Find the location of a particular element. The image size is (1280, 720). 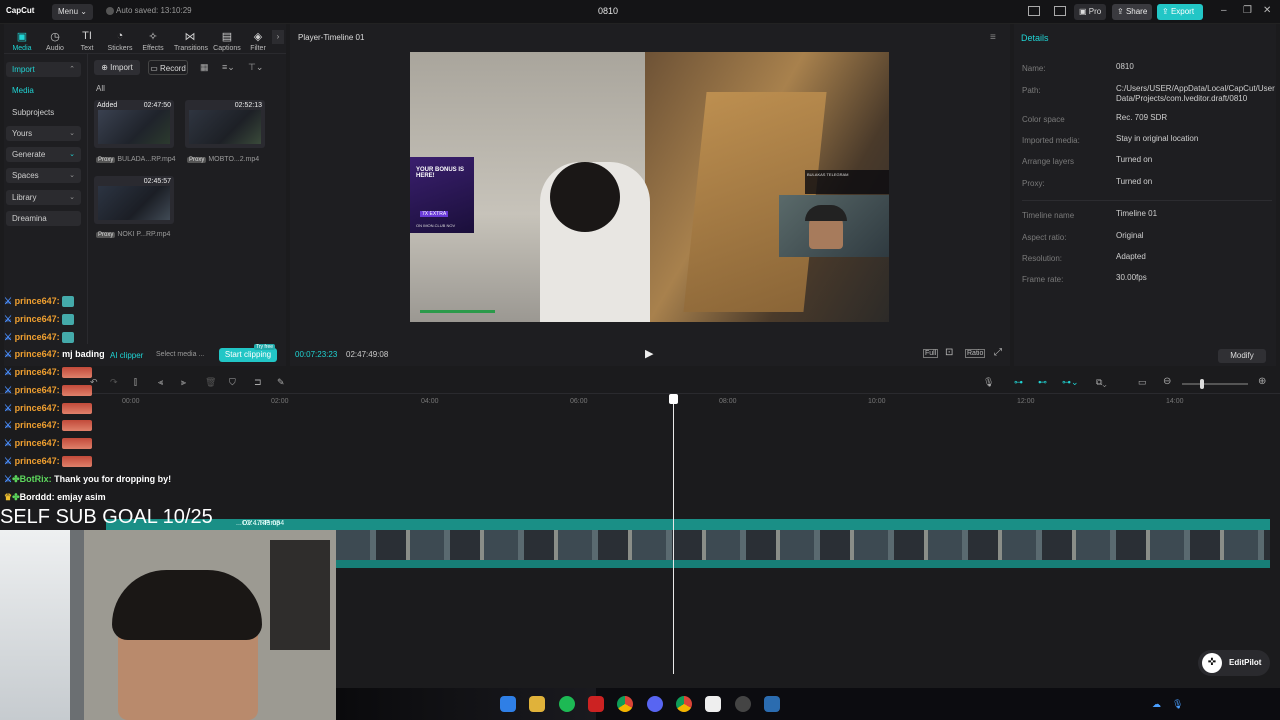

sidebar-item-import: Import ⌃ is located at coordinates (43, 69).